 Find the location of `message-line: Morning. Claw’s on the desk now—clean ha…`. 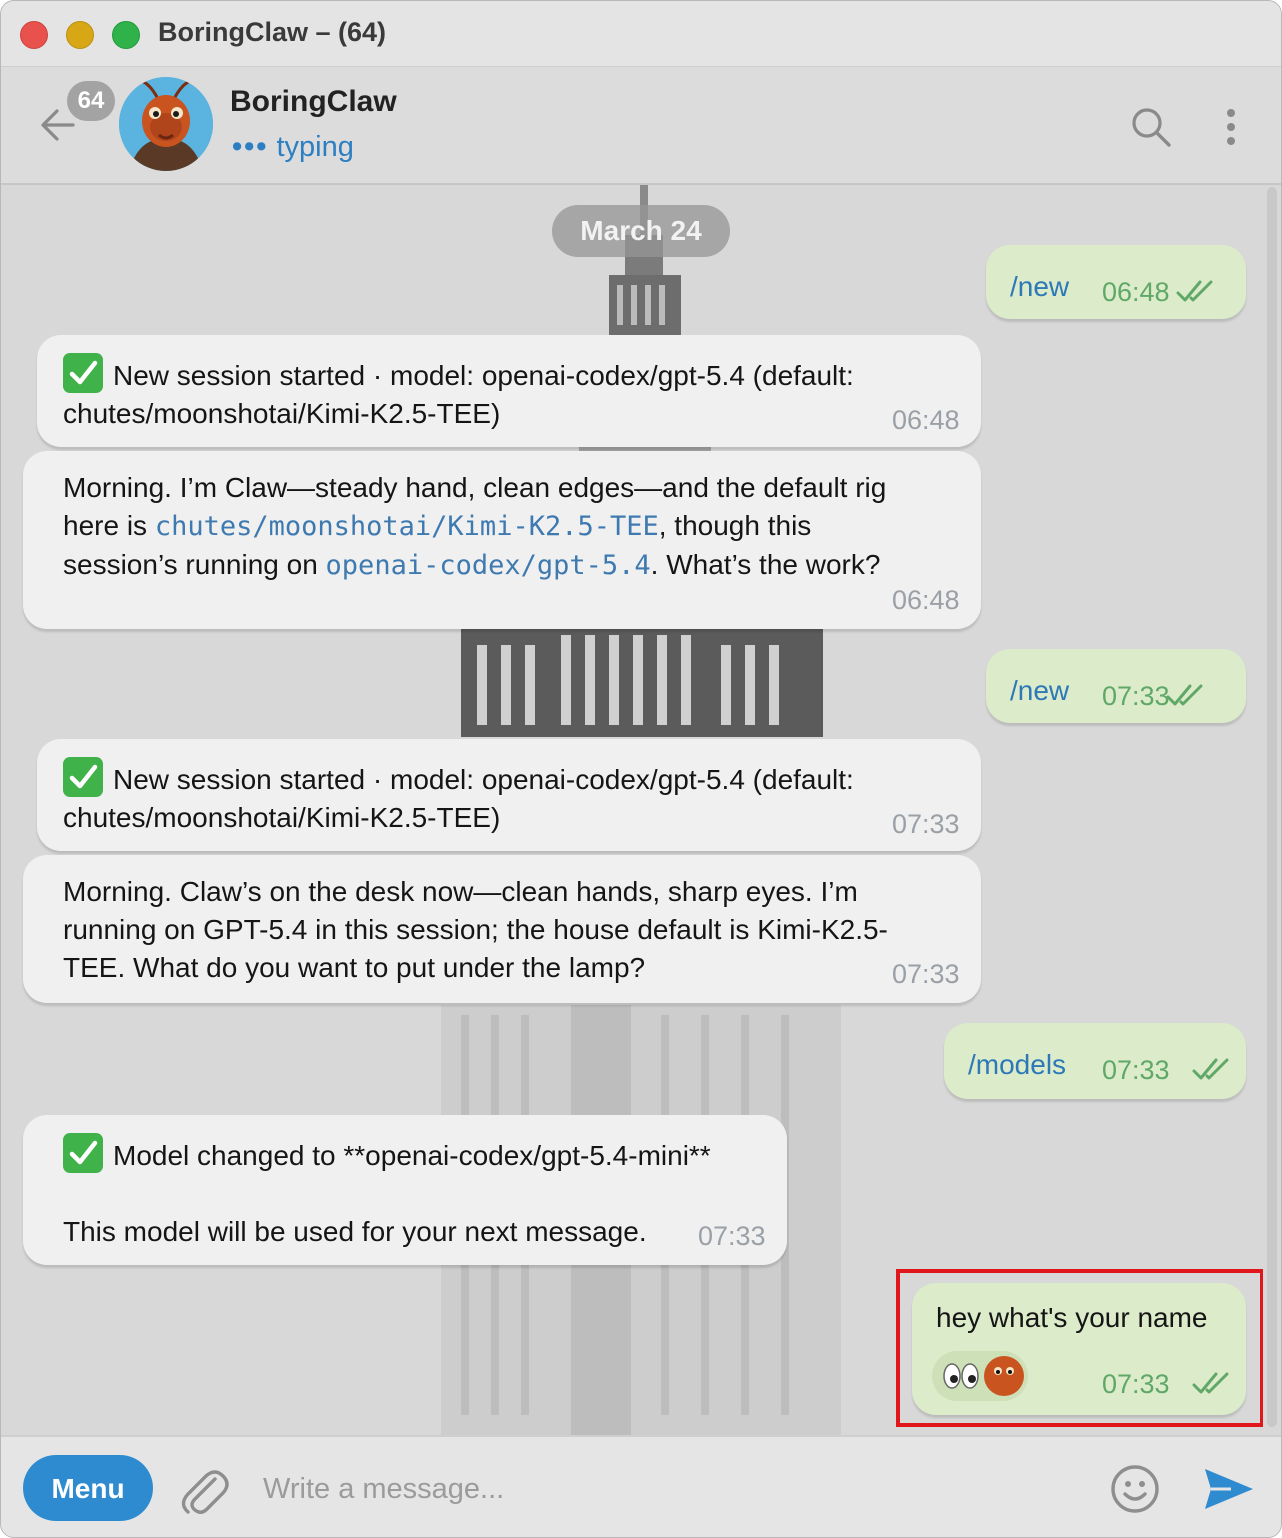

message-line: Morning. Claw’s on the desk now—clean ha… is located at coordinates (460, 891).